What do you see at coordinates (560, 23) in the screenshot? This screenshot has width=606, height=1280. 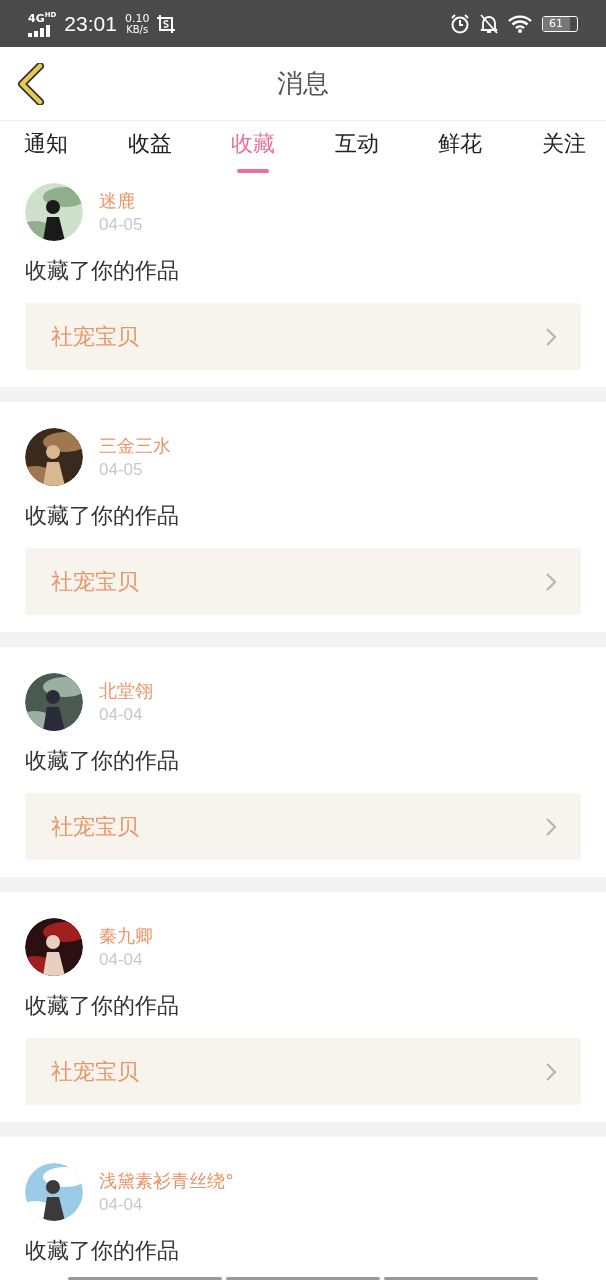 I see `battery-icon: 61` at bounding box center [560, 23].